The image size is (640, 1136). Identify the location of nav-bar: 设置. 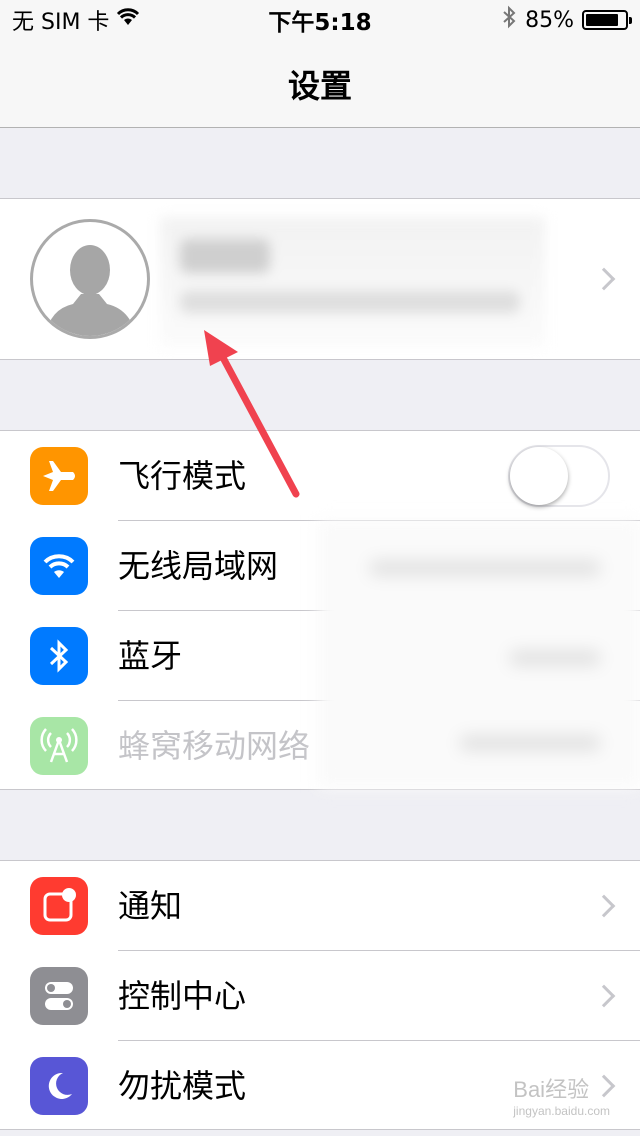
(320, 84).